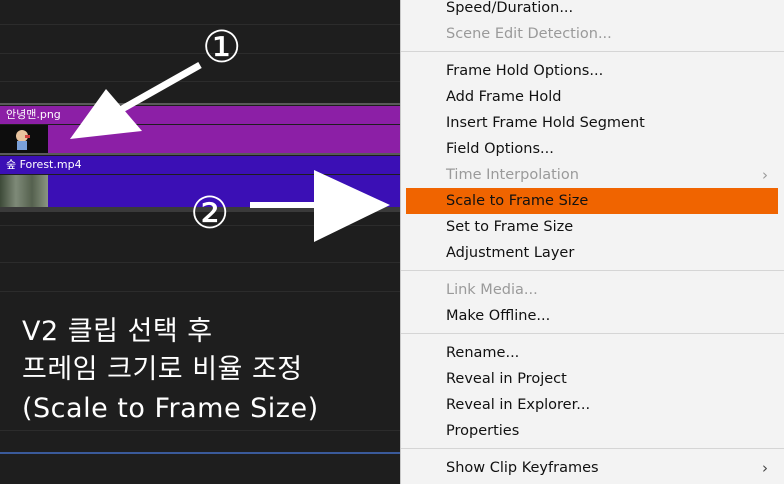  I want to click on menu-item-insert-frame-hold-segment: Insert Frame Hold Segment, so click(592, 123).